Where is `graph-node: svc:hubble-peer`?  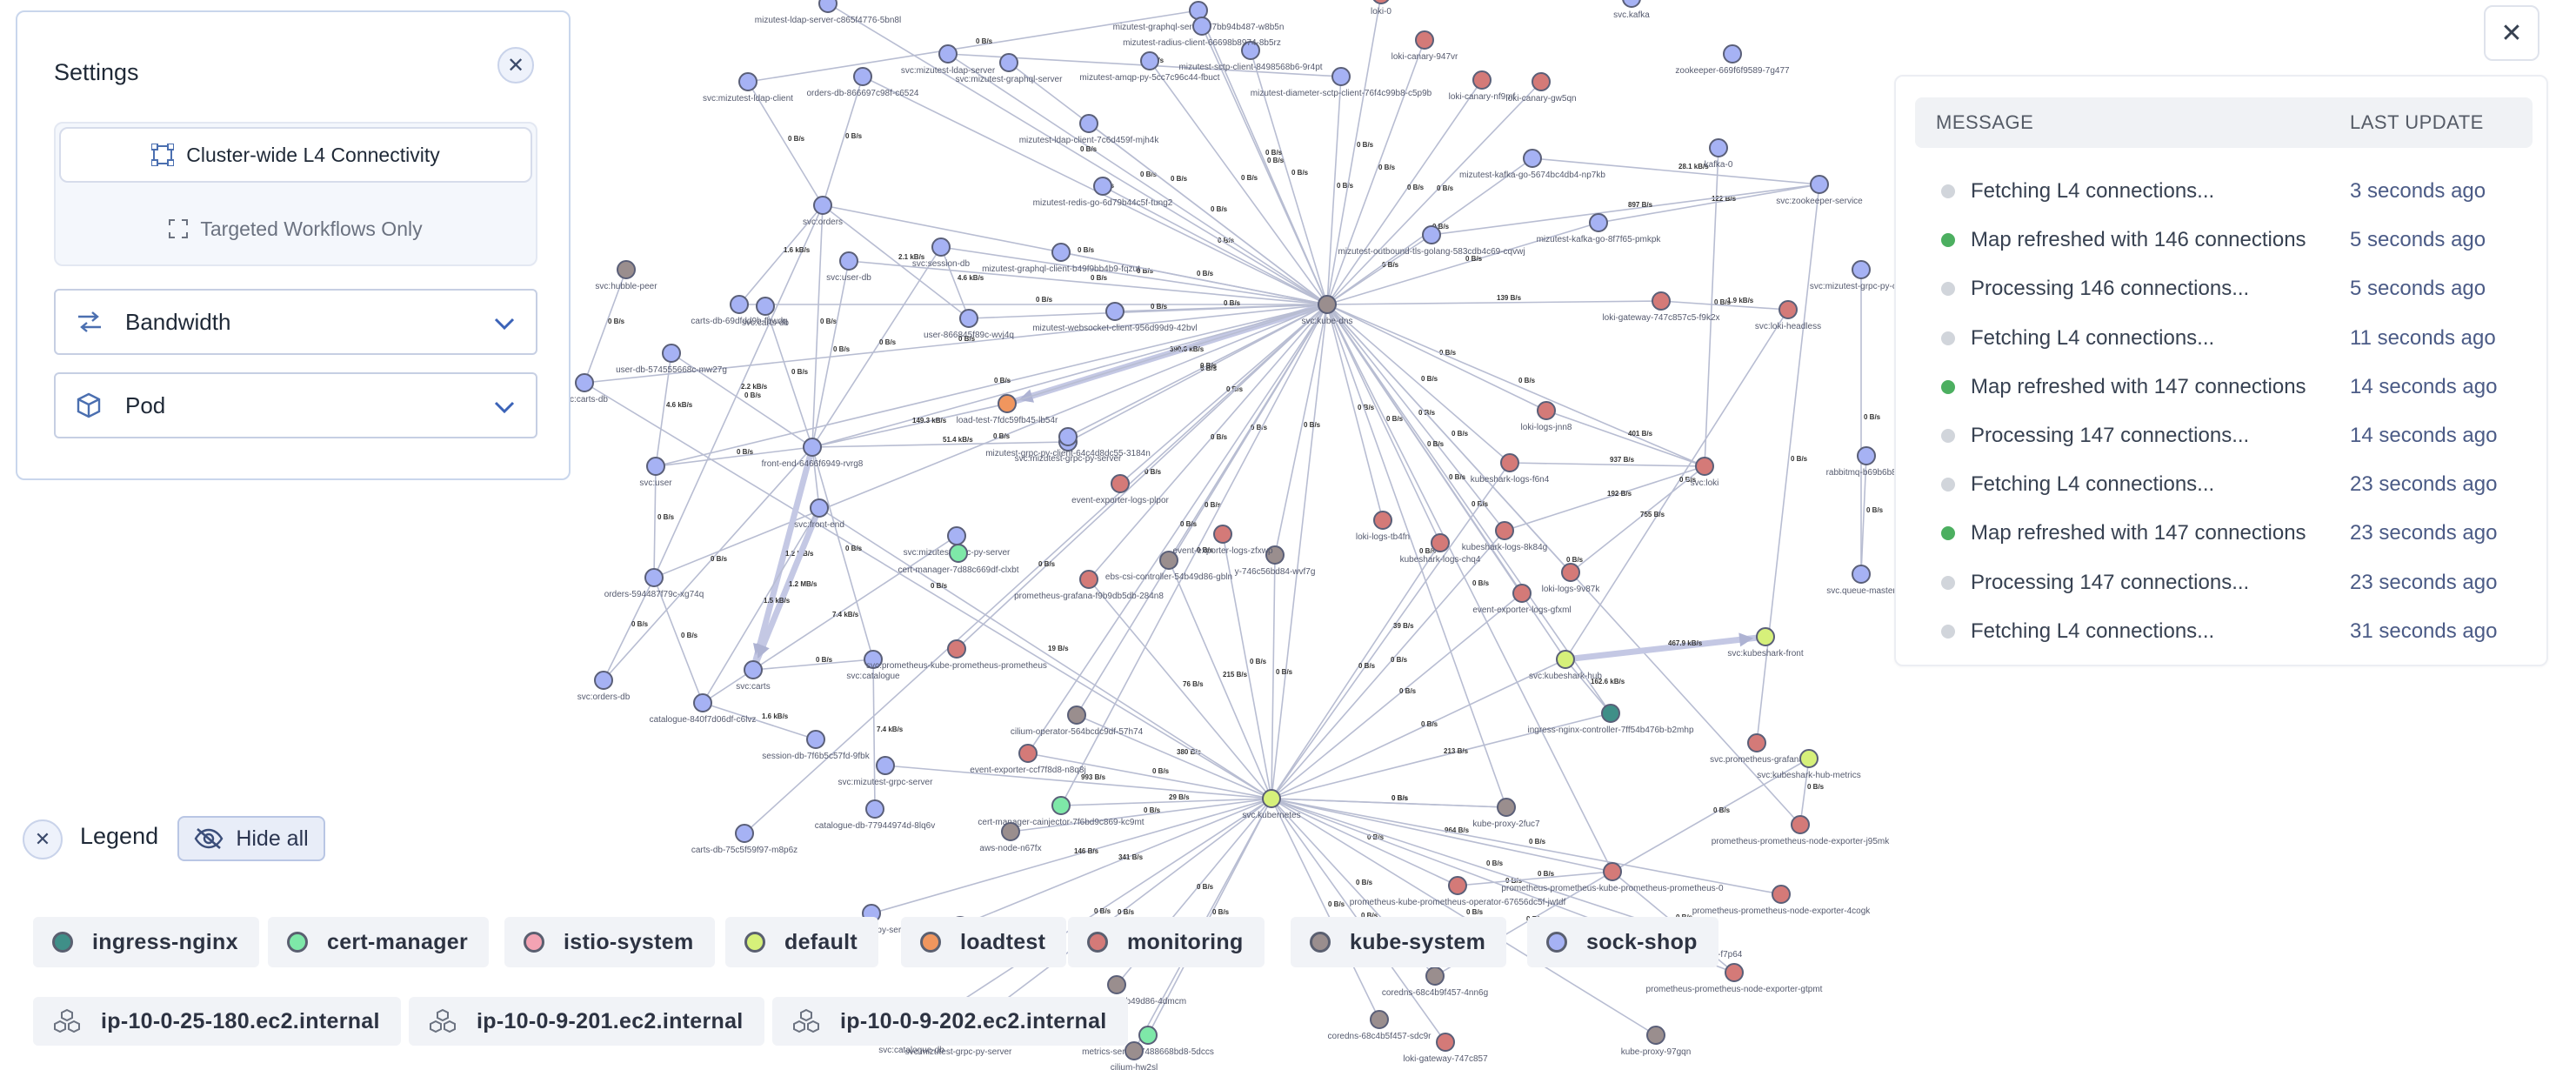 graph-node: svc:hubble-peer is located at coordinates (626, 275).